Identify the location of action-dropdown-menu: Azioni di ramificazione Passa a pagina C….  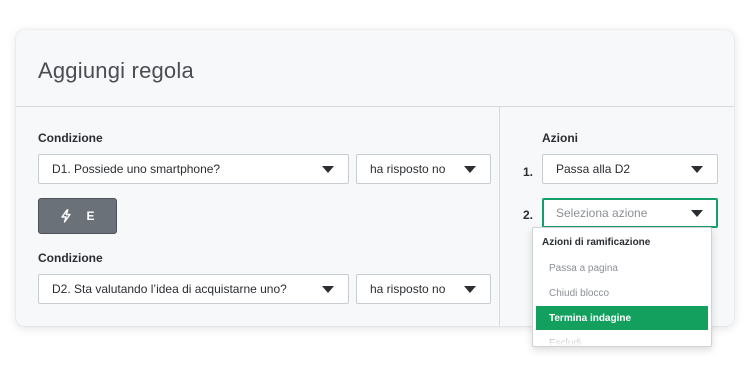
(622, 287).